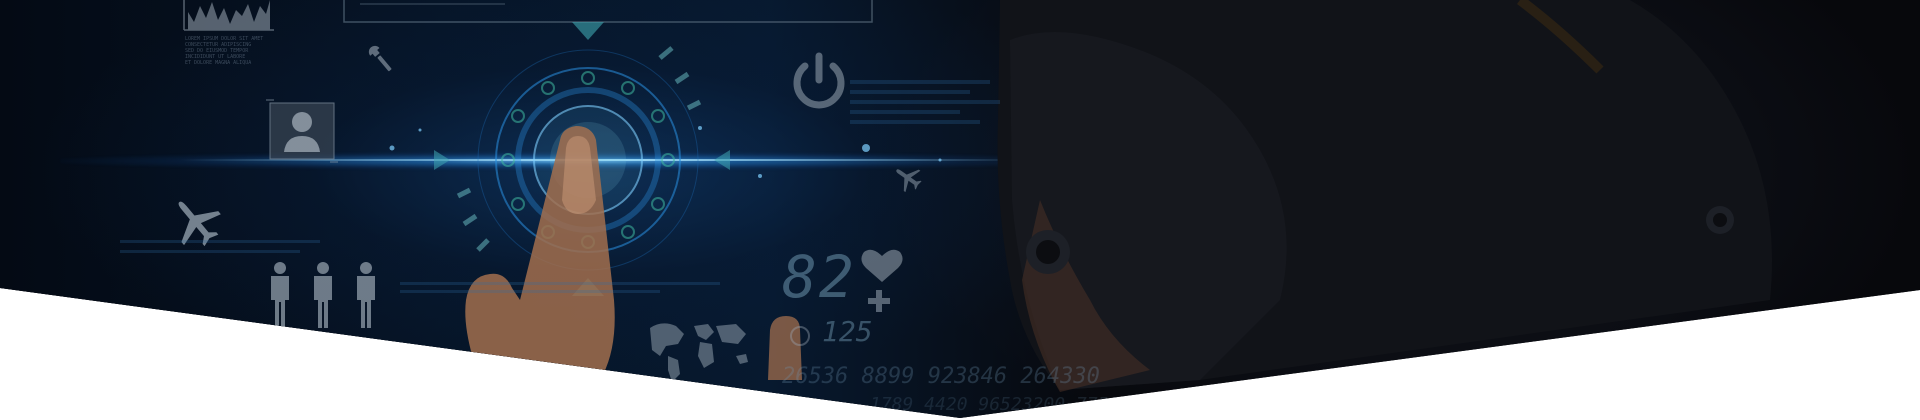 This screenshot has height=420, width=1920. What do you see at coordinates (882, 265) in the screenshot?
I see `heart-icon` at bounding box center [882, 265].